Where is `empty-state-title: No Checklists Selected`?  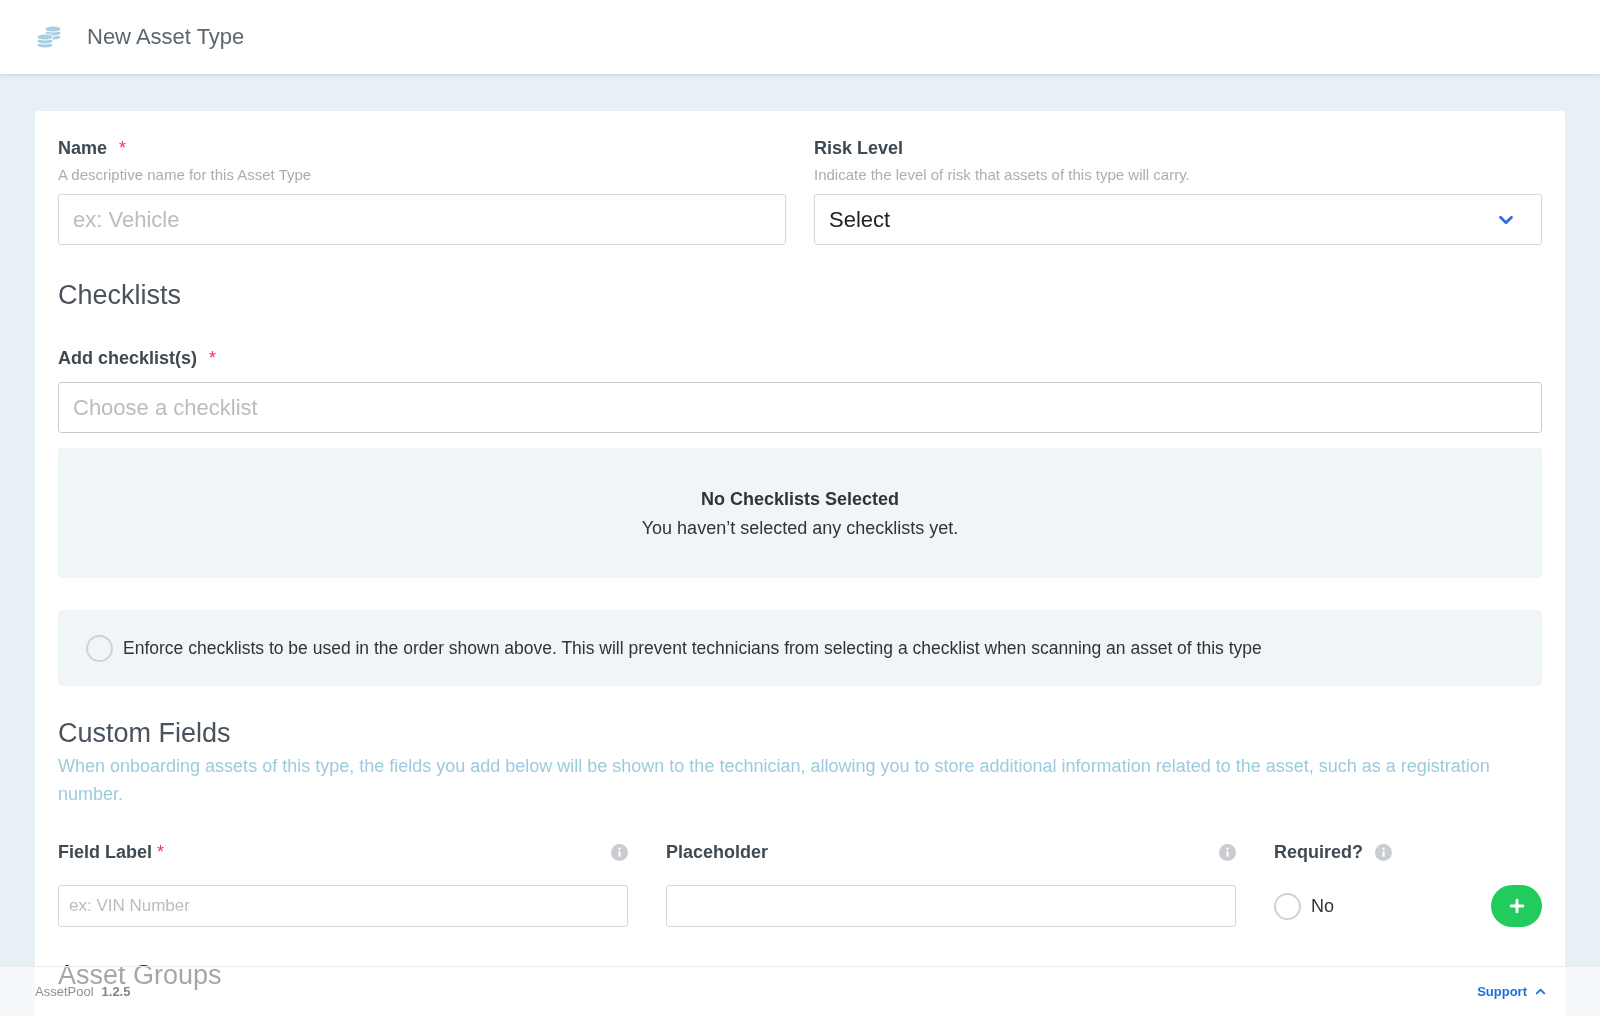 empty-state-title: No Checklists Selected is located at coordinates (800, 498).